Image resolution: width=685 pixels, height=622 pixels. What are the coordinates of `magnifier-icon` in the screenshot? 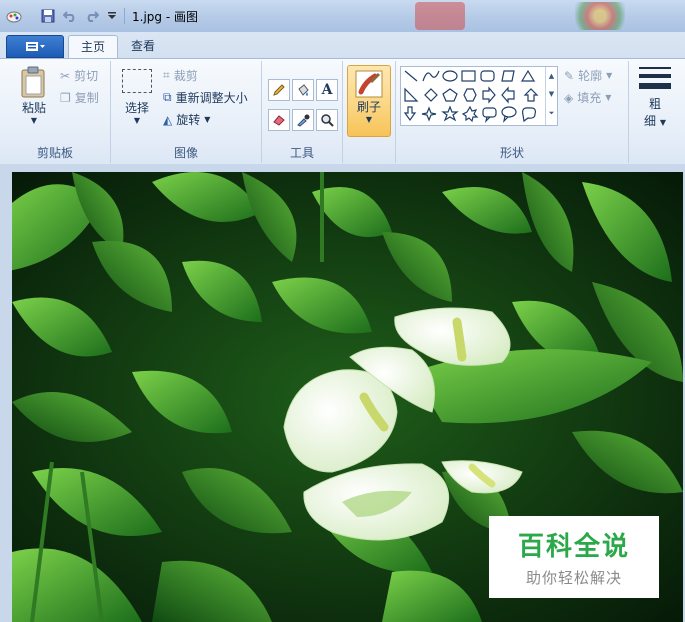 It's located at (327, 120).